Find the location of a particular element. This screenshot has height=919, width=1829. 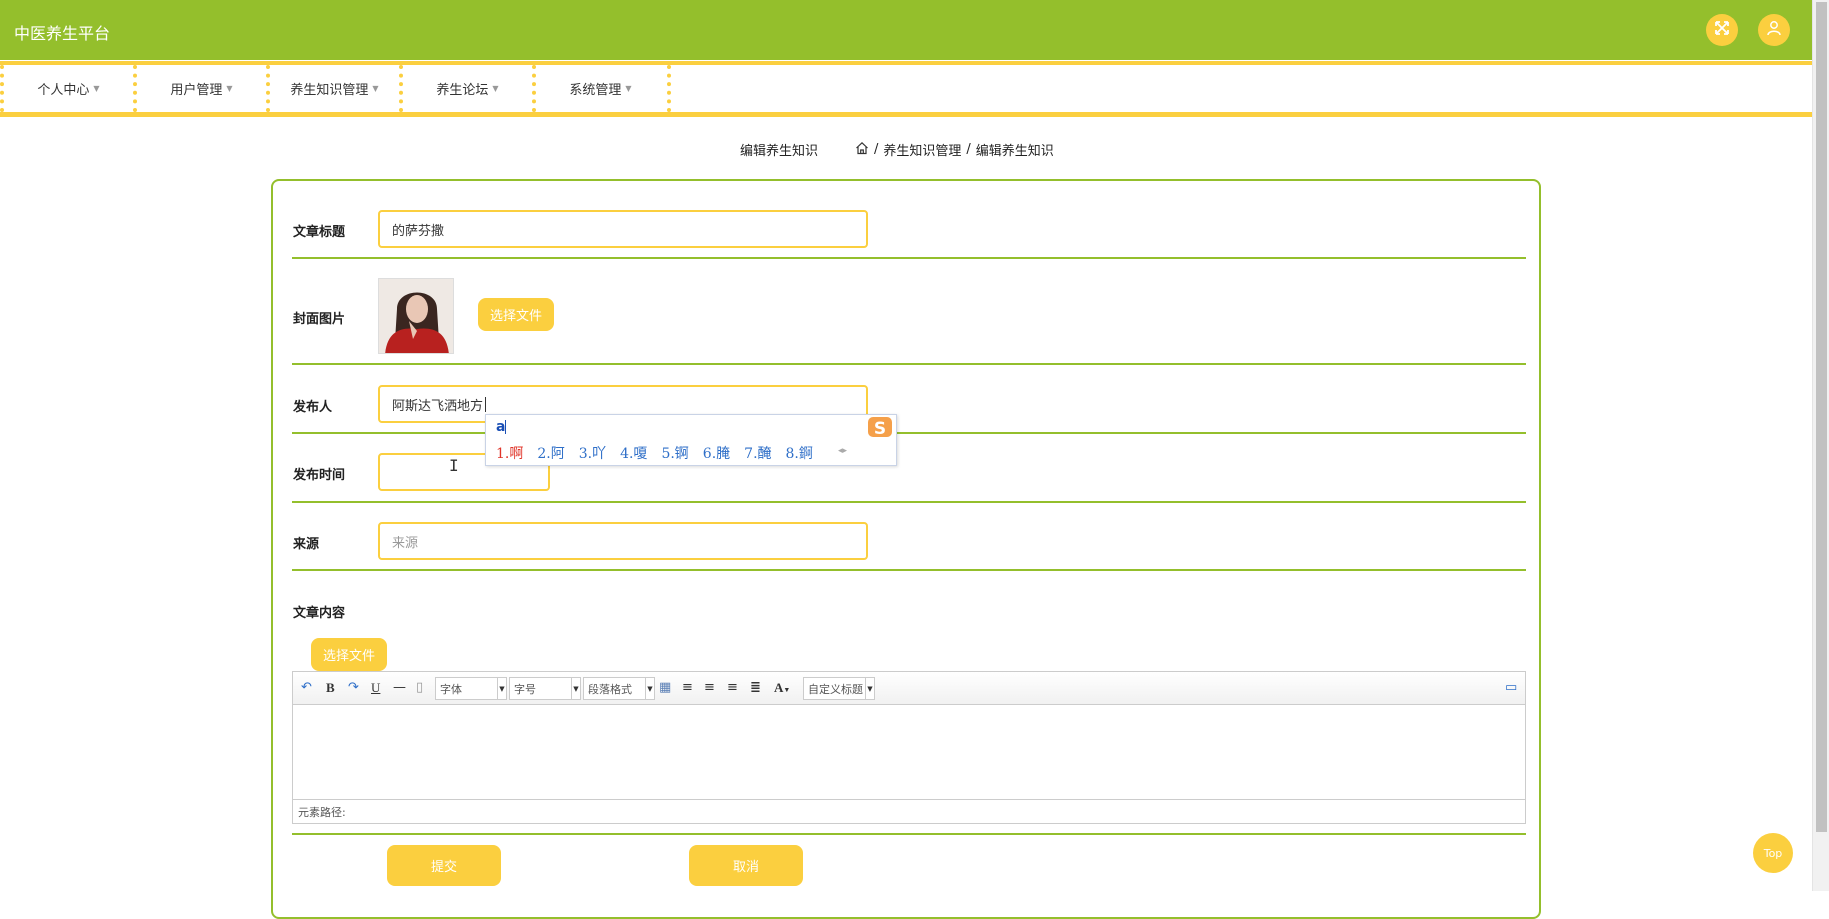

fullscreen-icon is located at coordinates (1722, 30).